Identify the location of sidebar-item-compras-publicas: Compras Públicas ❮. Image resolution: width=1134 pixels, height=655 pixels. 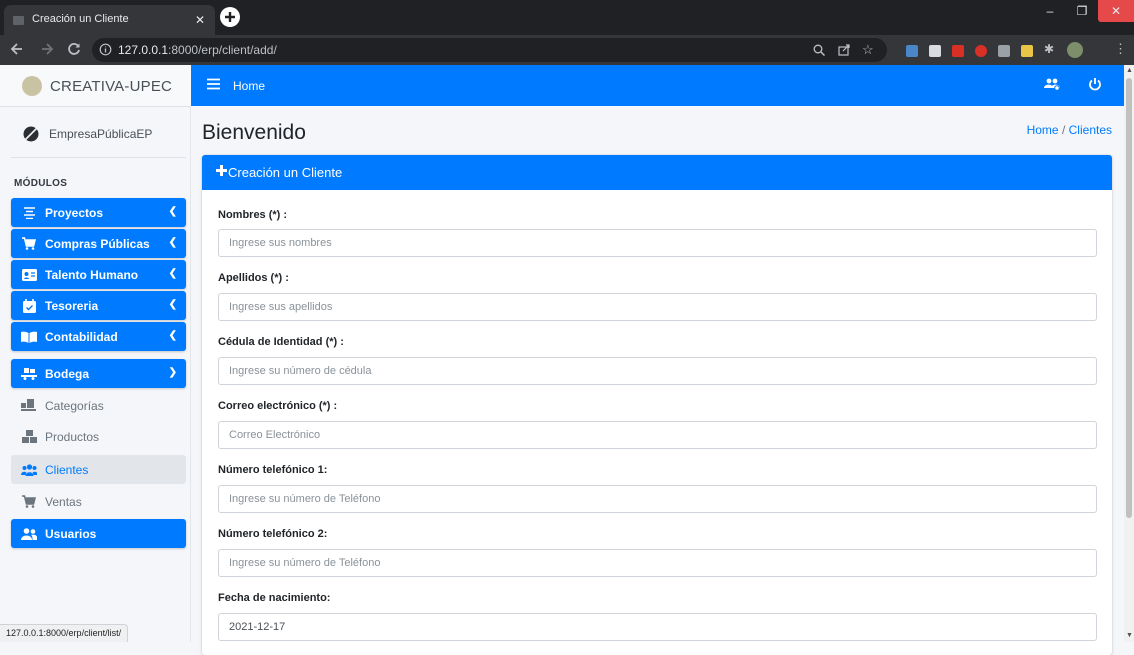
(98, 243).